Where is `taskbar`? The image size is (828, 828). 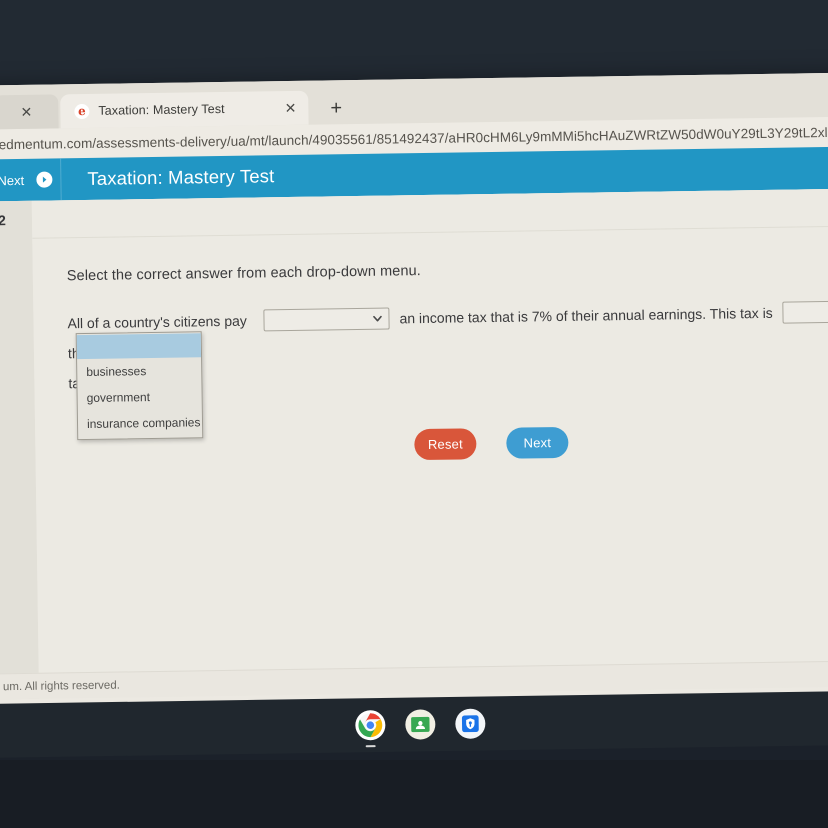
taskbar is located at coordinates (414, 724).